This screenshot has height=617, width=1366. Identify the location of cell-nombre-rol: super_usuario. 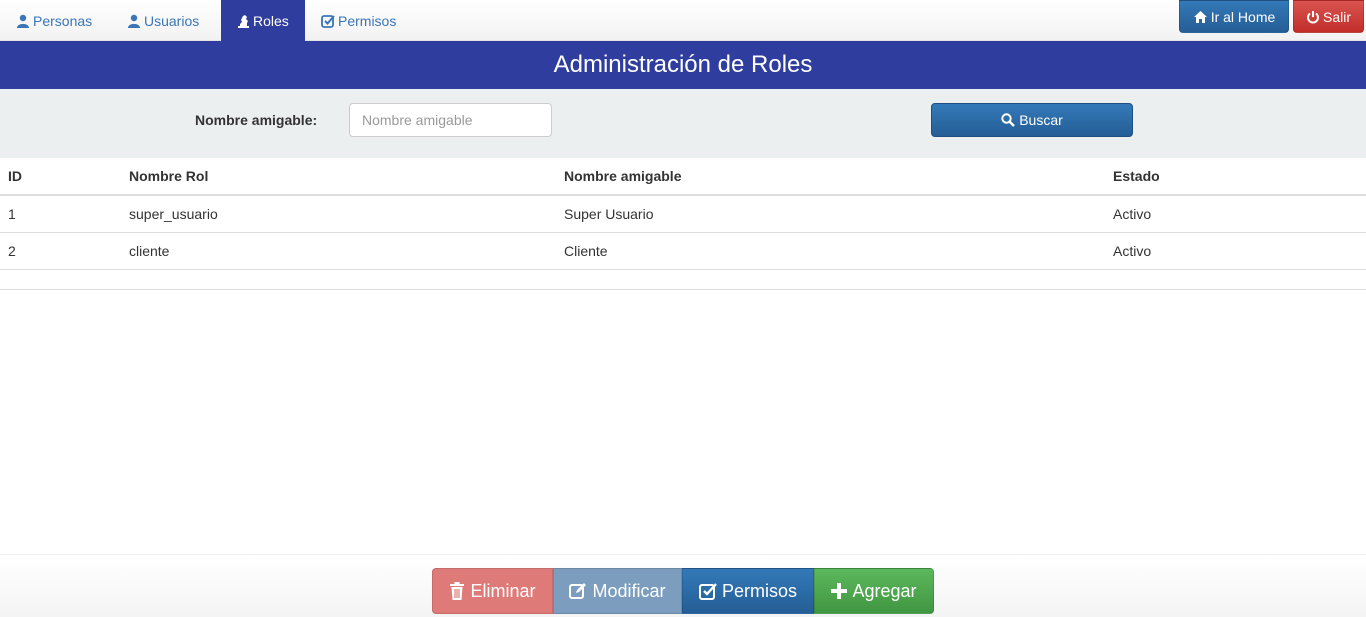
(338, 214).